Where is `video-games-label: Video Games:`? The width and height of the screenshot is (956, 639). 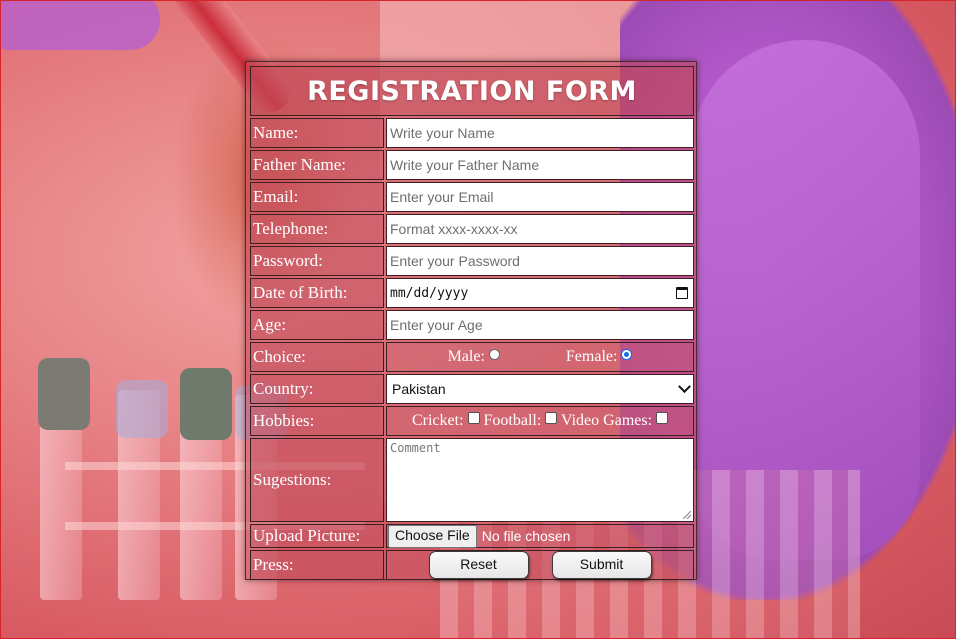
video-games-label: Video Games: is located at coordinates (607, 420).